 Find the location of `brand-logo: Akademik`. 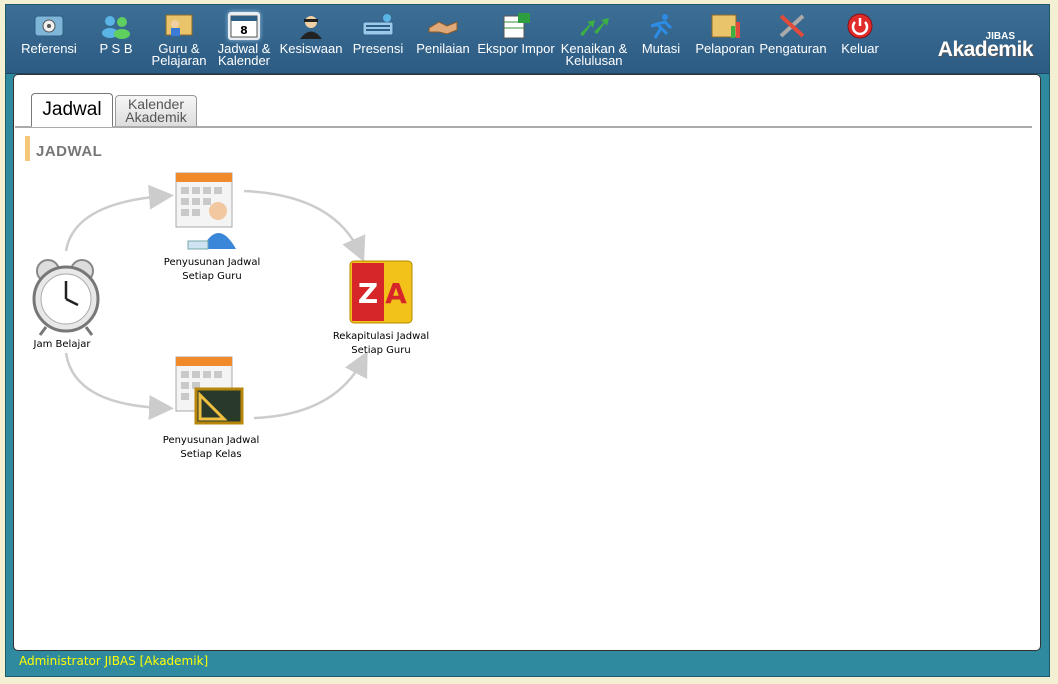

brand-logo: Akademik is located at coordinates (985, 49).